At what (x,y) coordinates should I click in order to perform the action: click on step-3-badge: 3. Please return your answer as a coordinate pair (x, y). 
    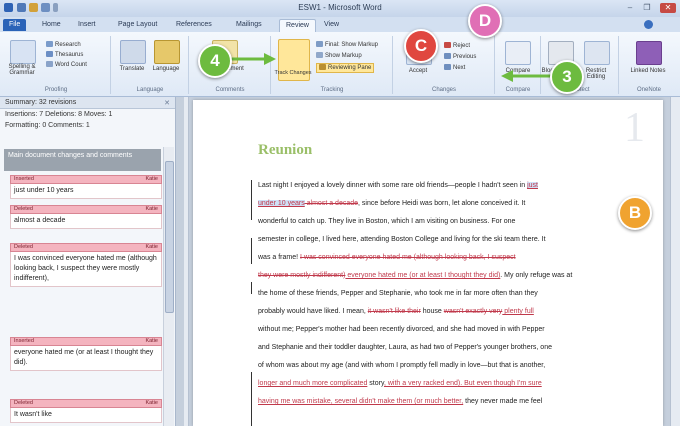
    Looking at the image, I should click on (567, 77).